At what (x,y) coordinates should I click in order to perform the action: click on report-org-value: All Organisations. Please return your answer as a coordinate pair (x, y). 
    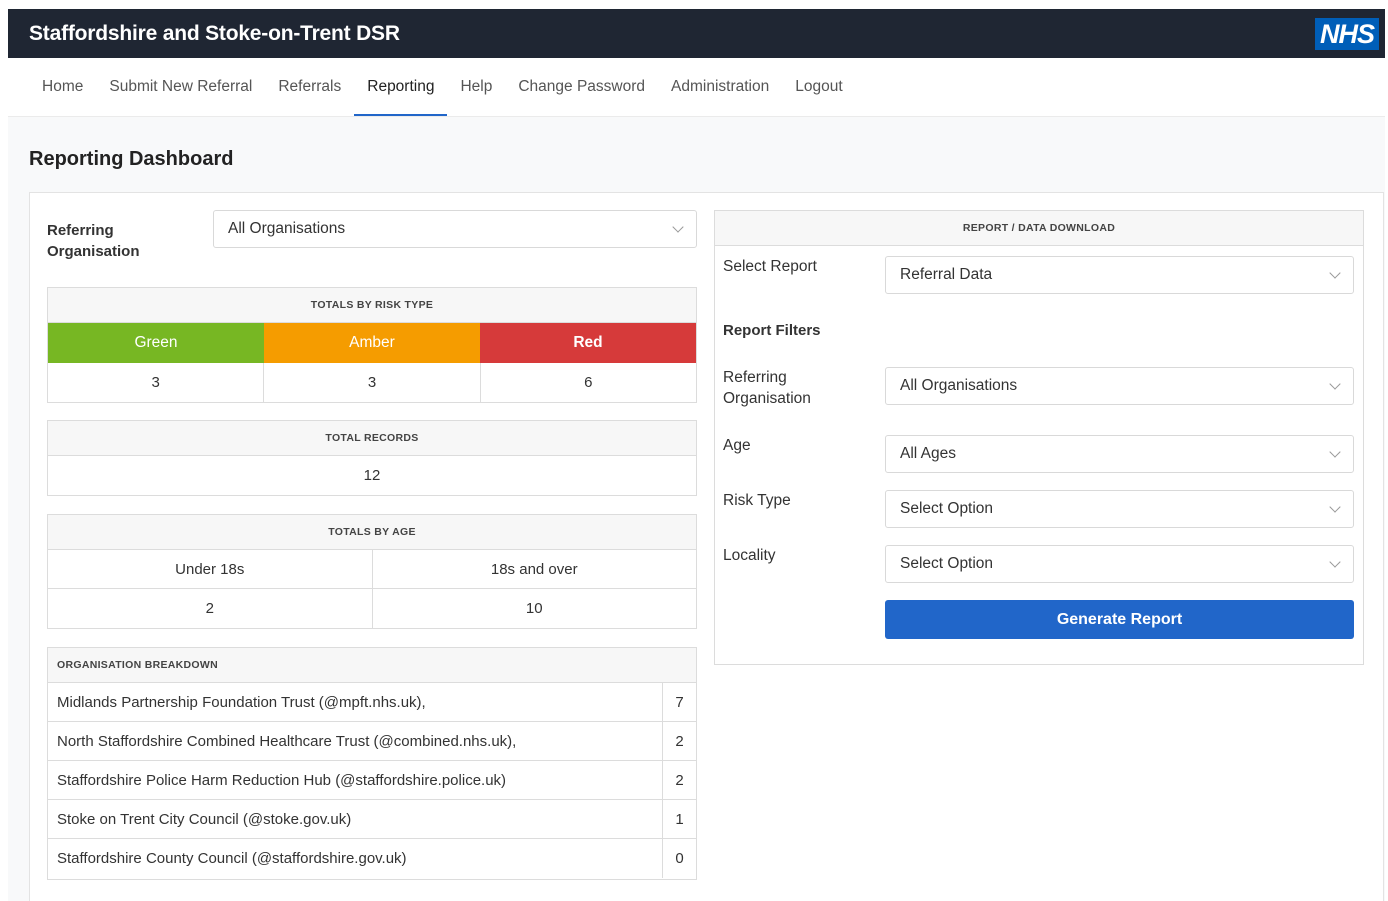
    Looking at the image, I should click on (959, 385).